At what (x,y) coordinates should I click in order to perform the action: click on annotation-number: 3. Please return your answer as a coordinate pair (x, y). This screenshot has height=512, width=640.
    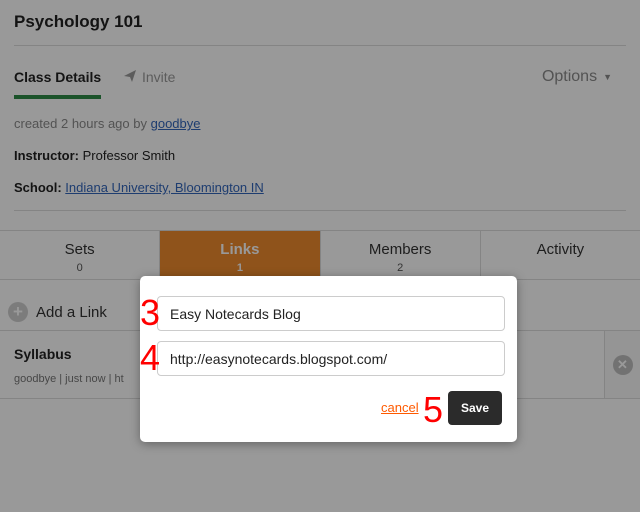
    Looking at the image, I should click on (150, 312).